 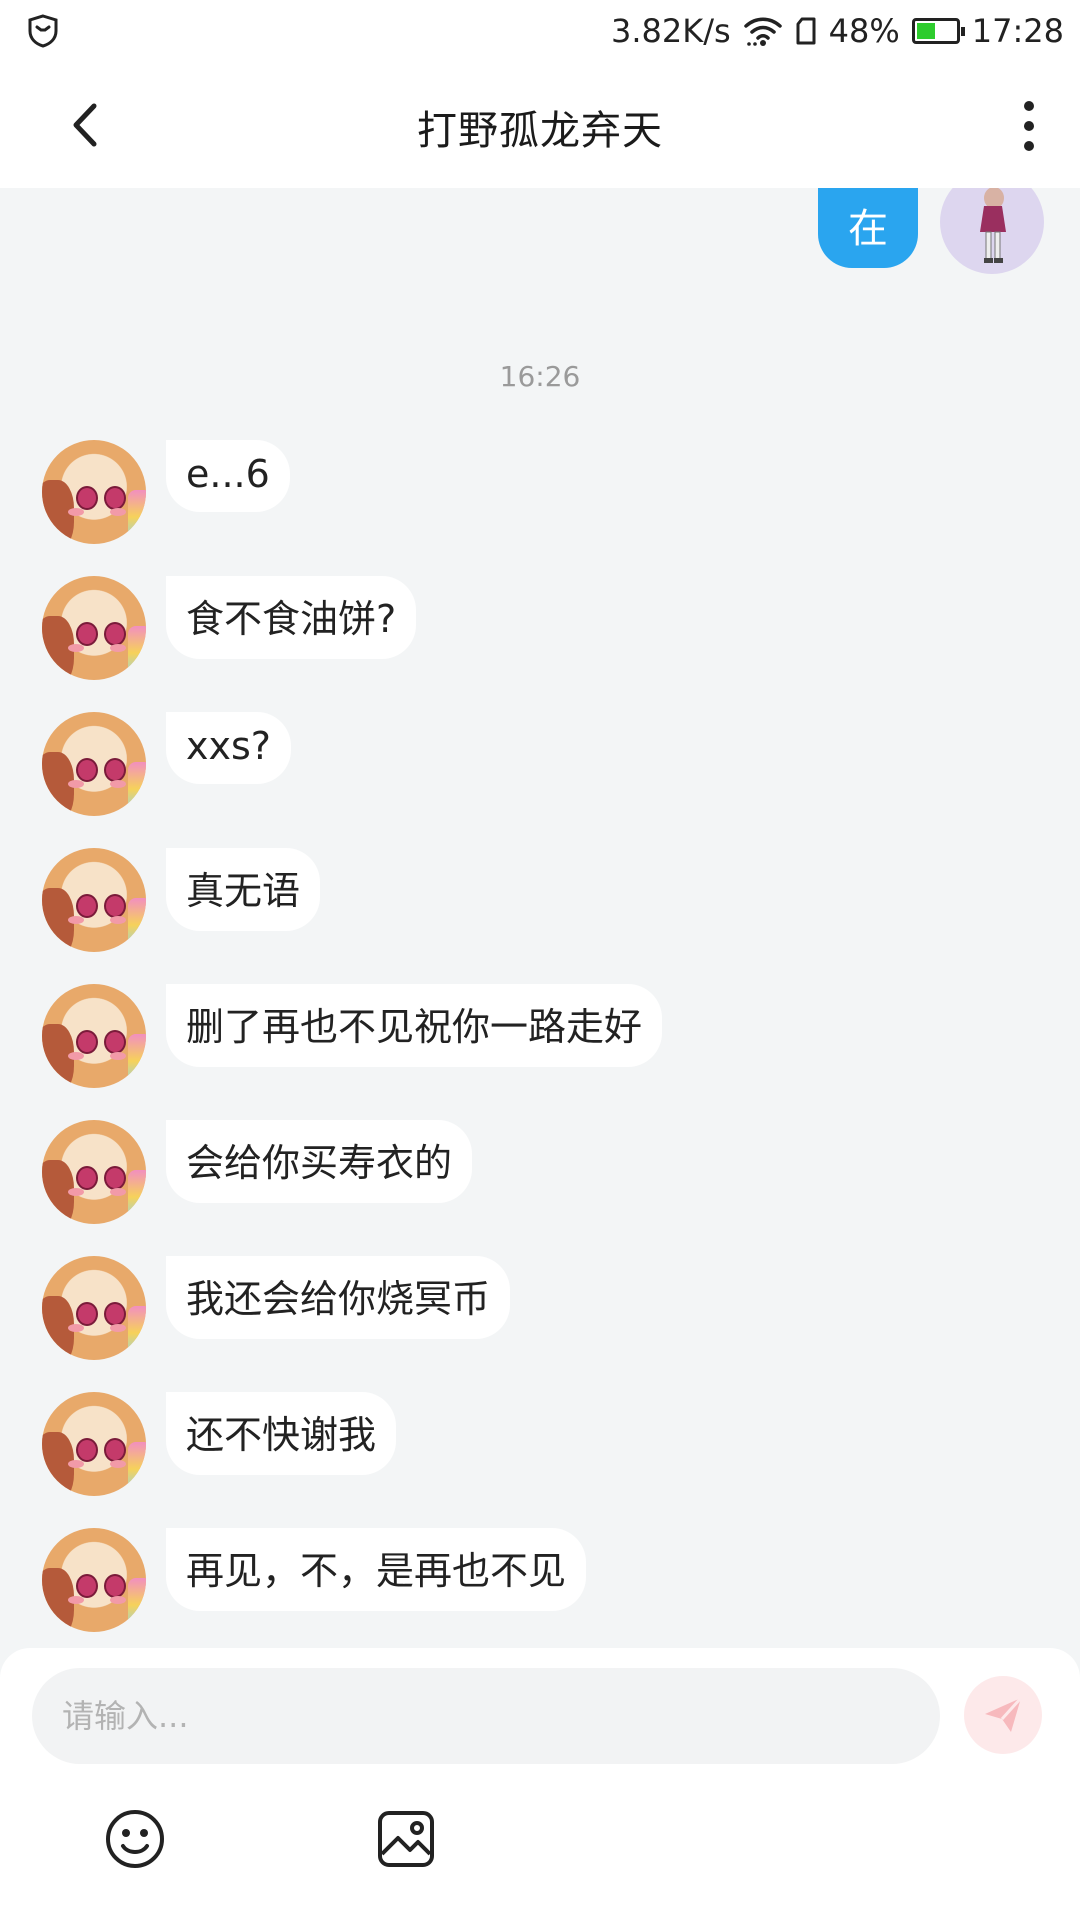 I want to click on incoming-bubble: 删了再也不见祝你一路走好, so click(x=414, y=1025).